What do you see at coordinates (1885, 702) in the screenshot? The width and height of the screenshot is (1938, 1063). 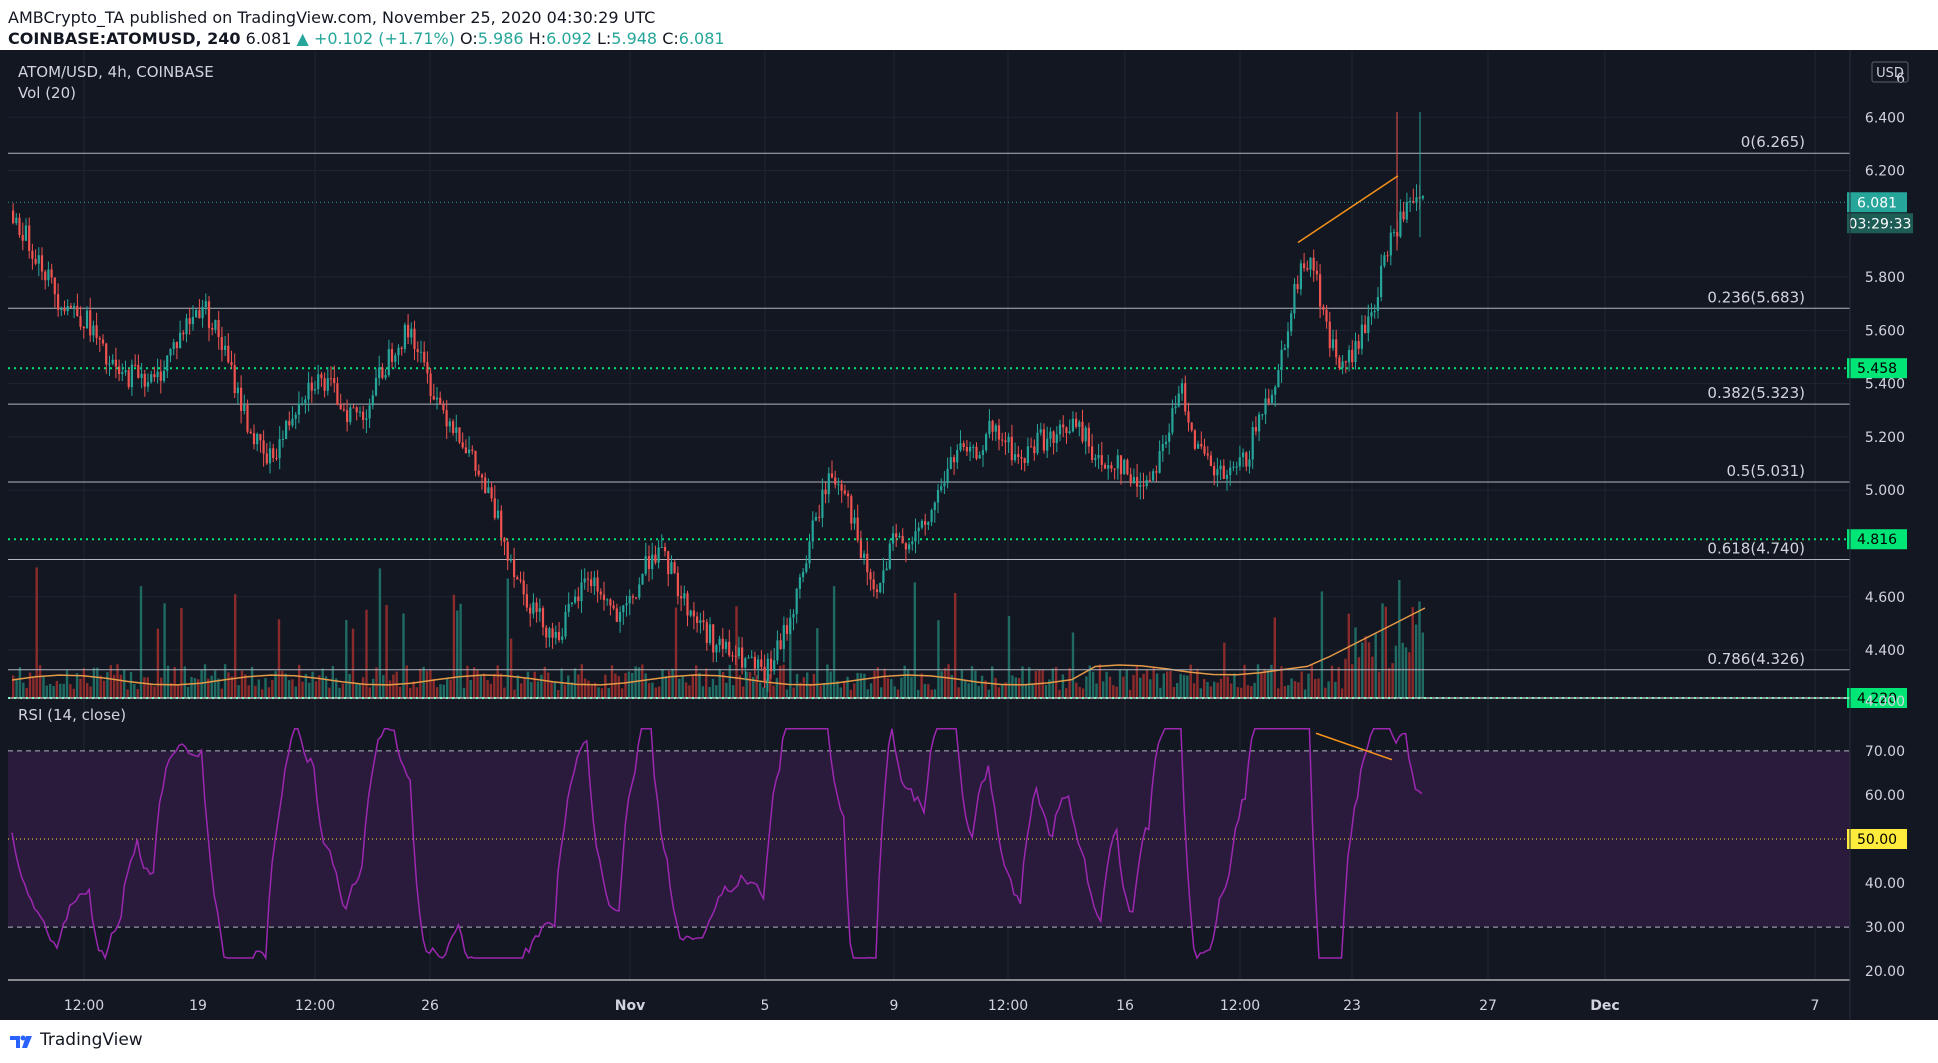 I see `price-tick-label: 4.000` at bounding box center [1885, 702].